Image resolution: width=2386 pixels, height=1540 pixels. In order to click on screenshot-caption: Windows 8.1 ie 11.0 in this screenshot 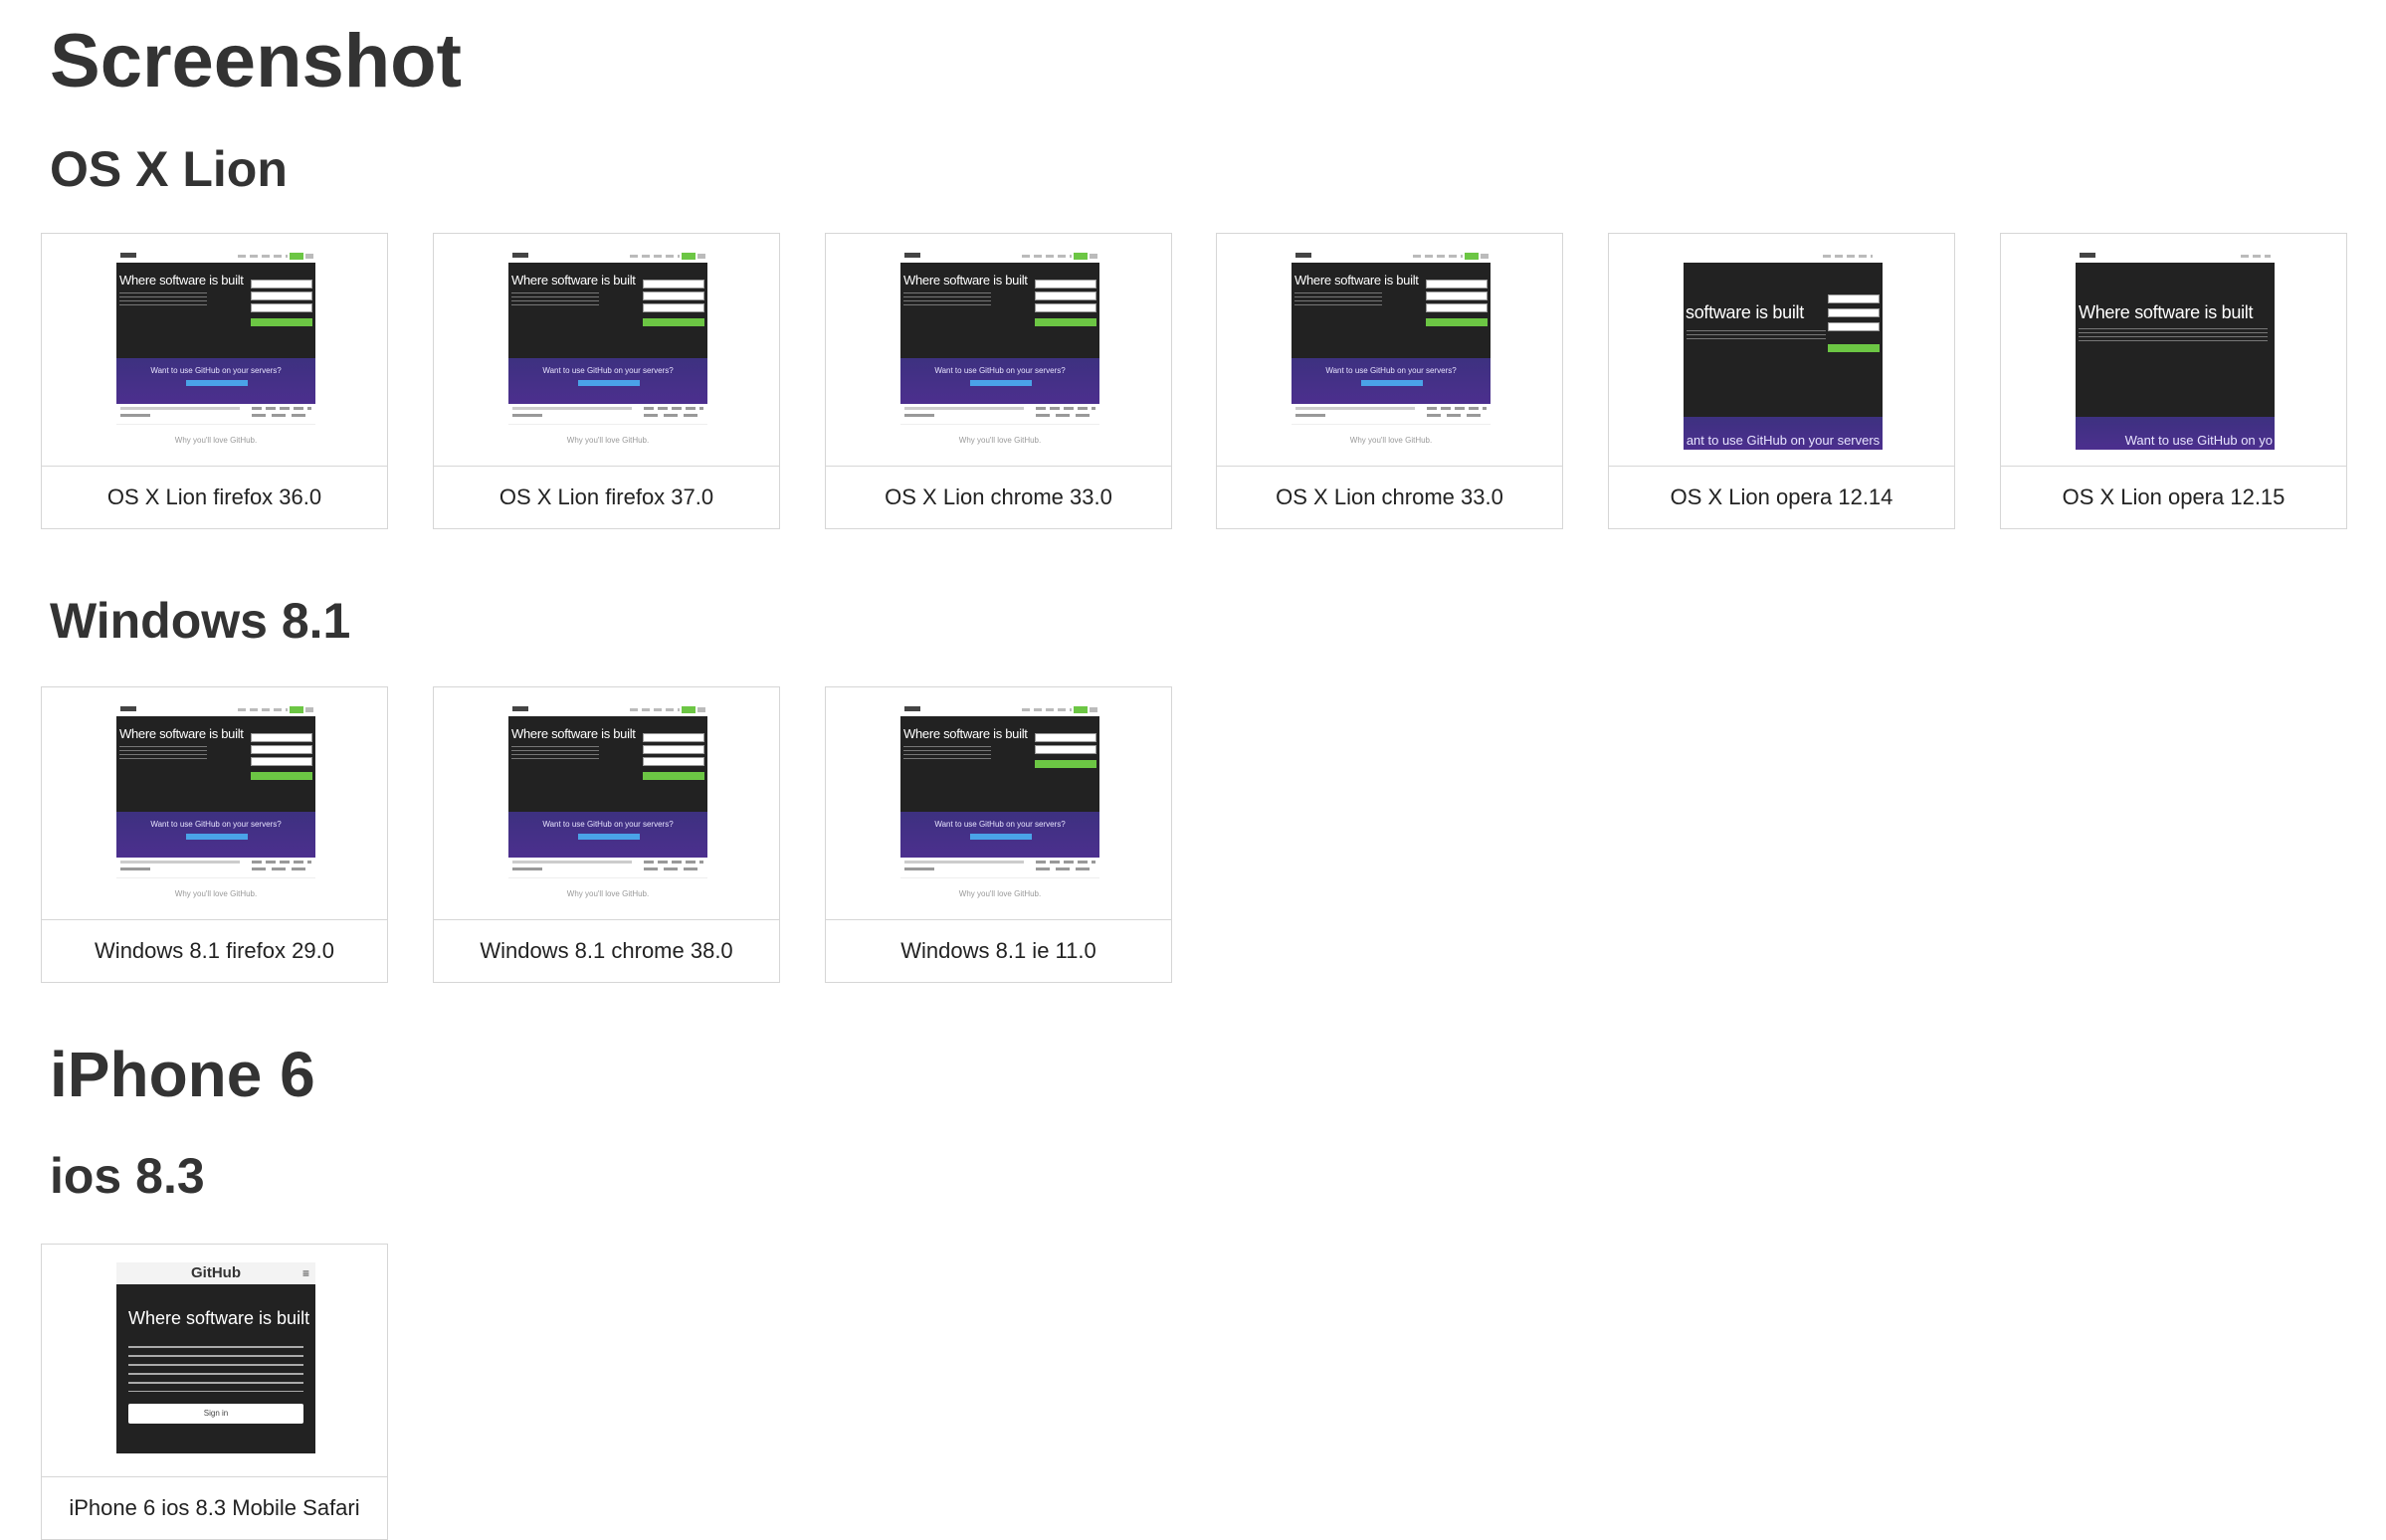, I will do `click(998, 951)`.